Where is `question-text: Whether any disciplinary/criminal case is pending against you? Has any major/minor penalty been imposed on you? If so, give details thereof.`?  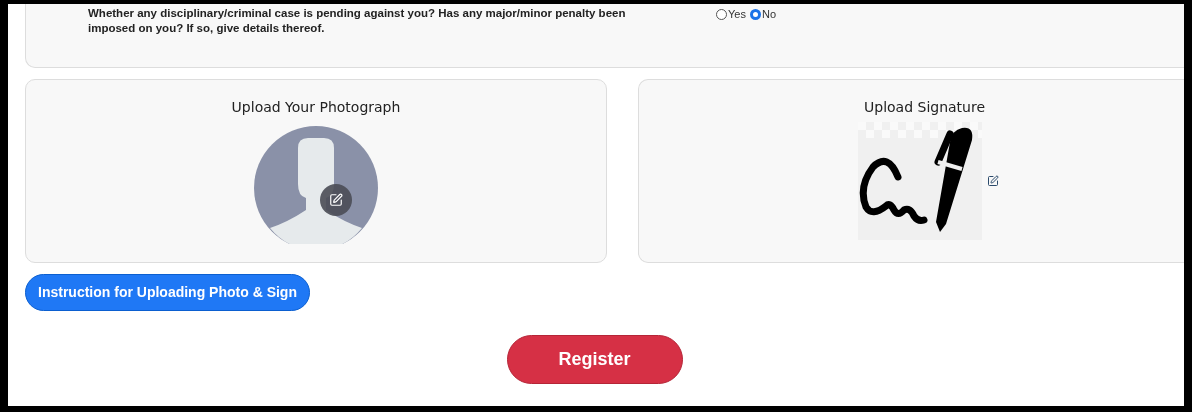 question-text: Whether any disciplinary/criminal case is pending against you? Has any major/minor penalty been imposed on you? If so, give details thereof. is located at coordinates (357, 21).